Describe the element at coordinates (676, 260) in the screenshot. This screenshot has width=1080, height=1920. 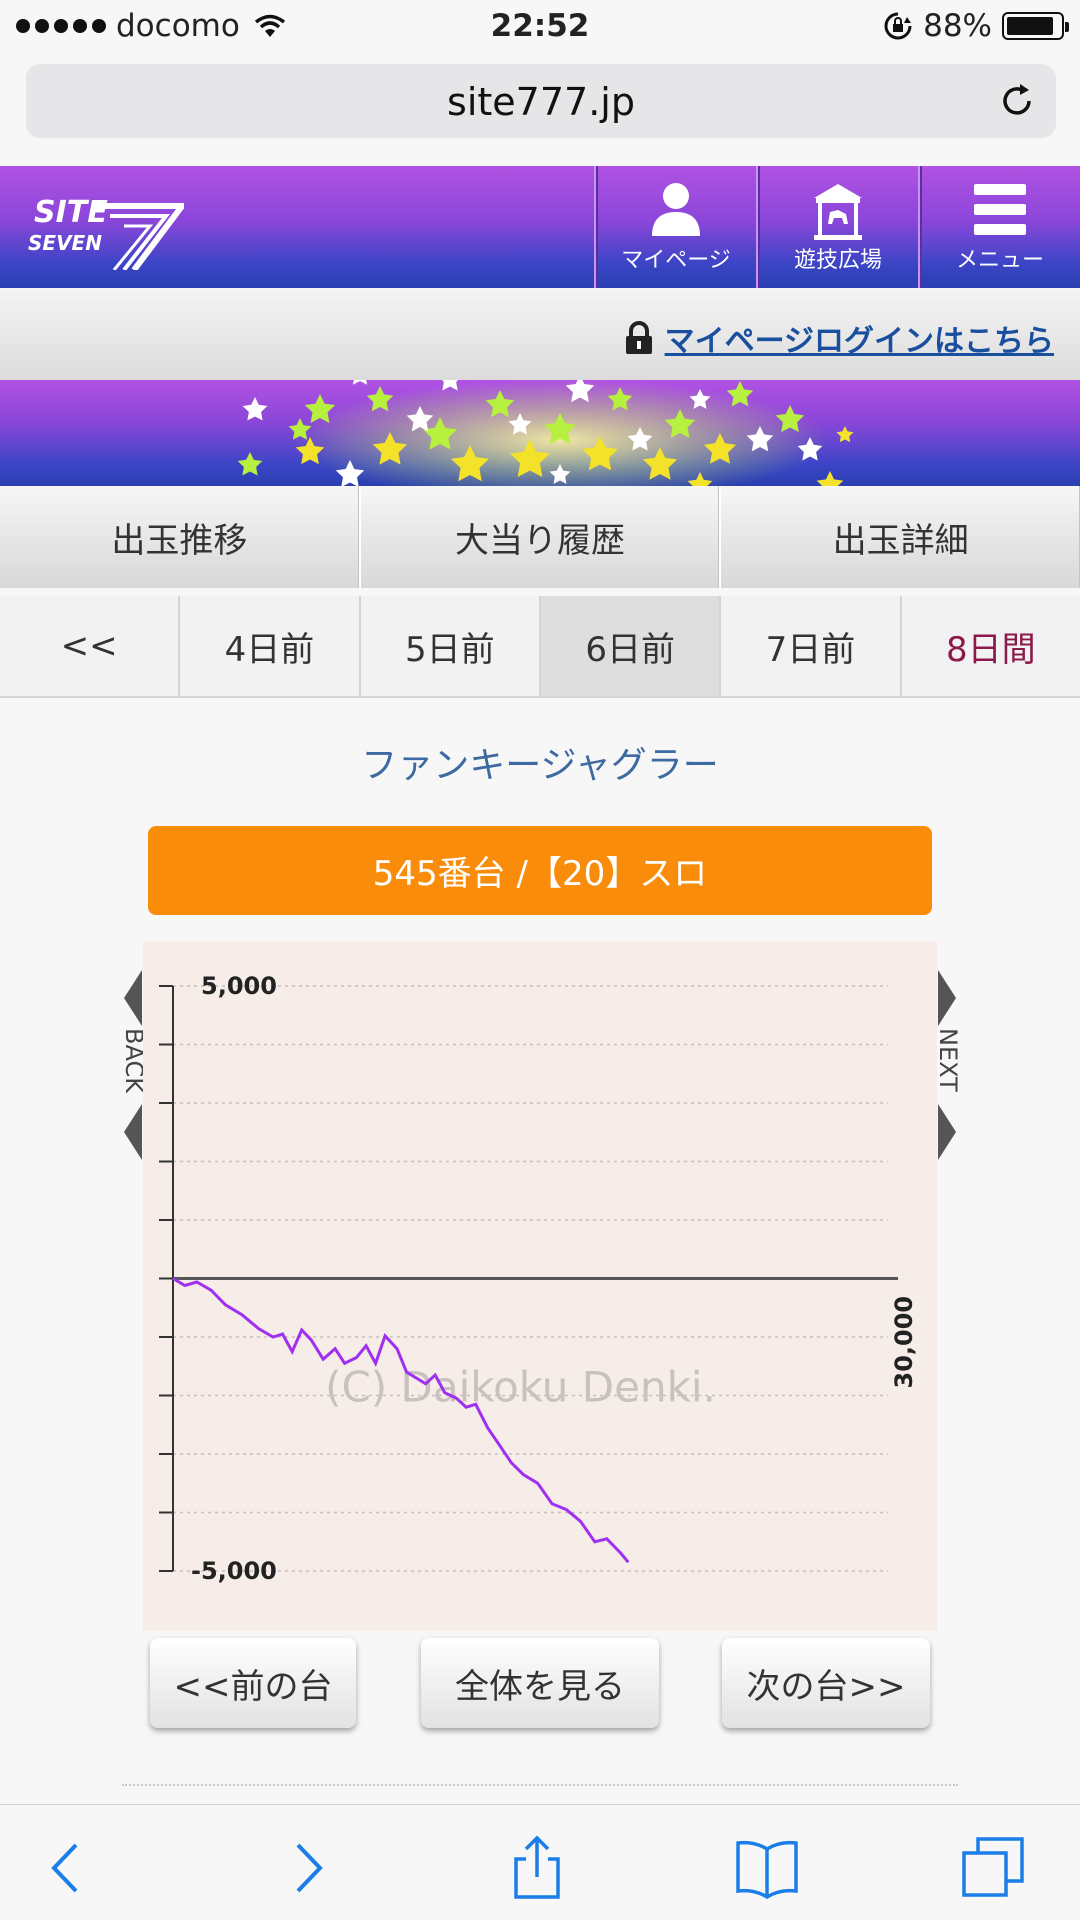
I see `nav-mypage-label: マイページ` at that location.